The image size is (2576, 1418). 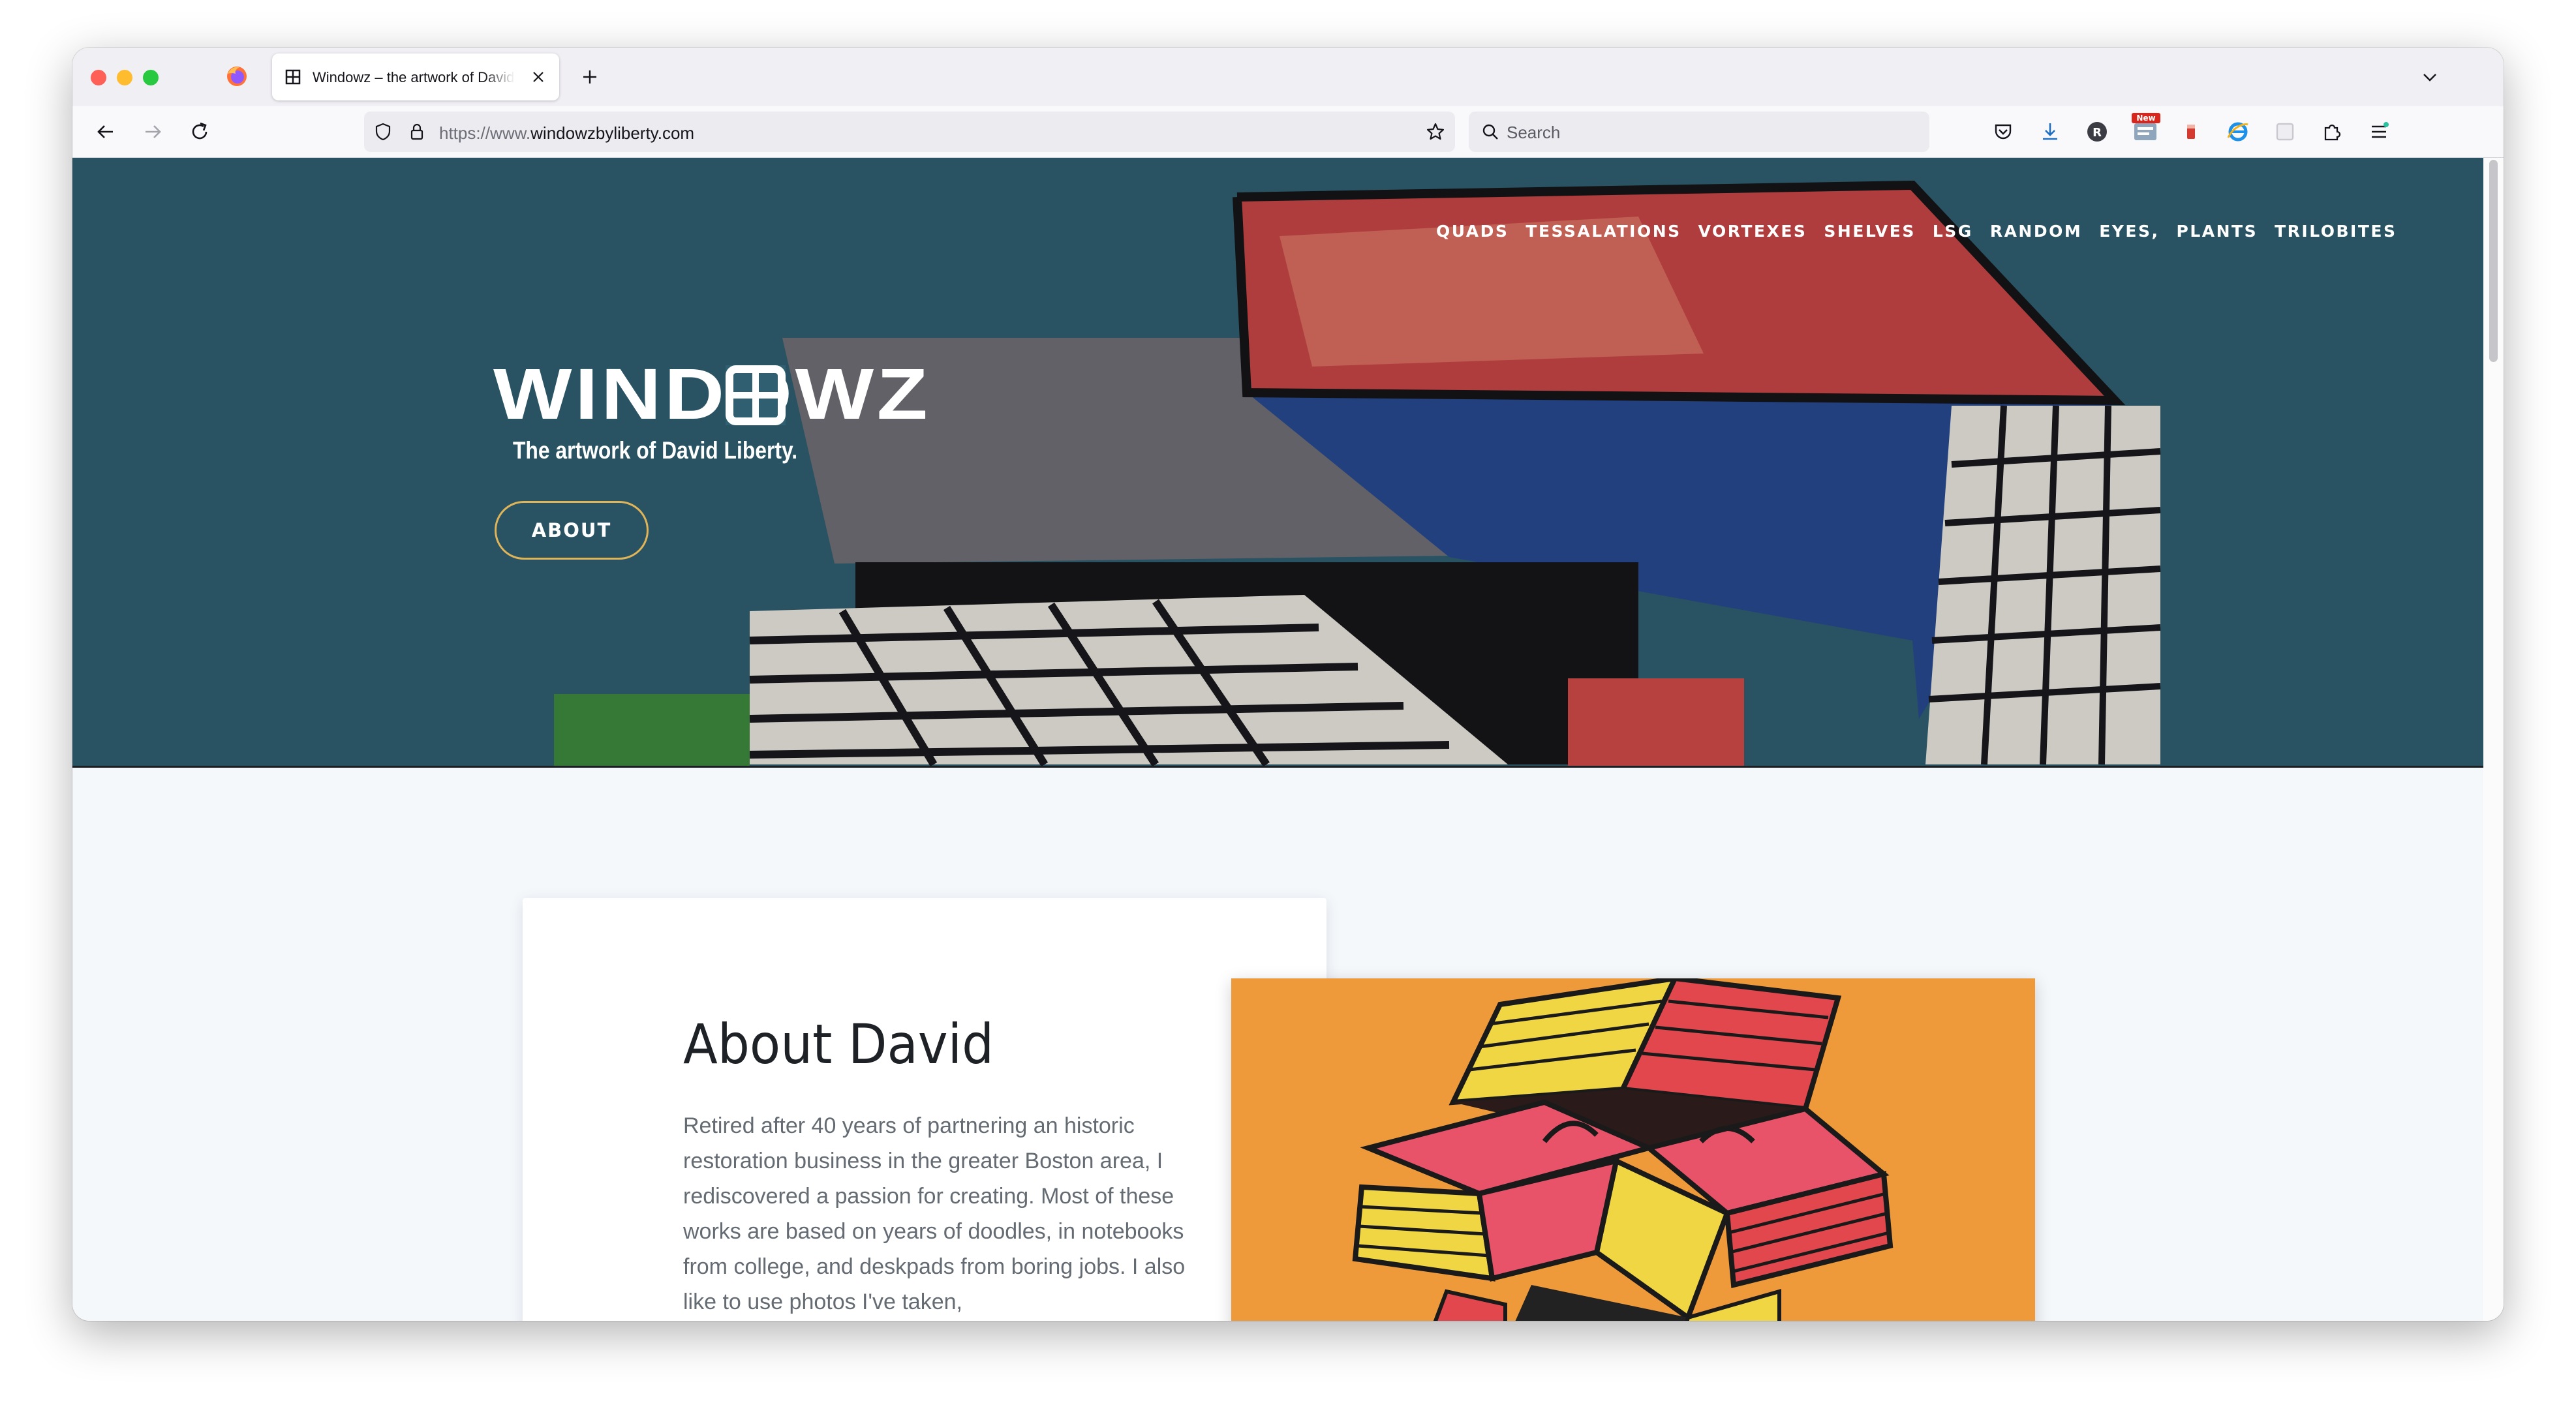 I want to click on nav-link-trilobites: TRILOBITES, so click(x=2336, y=231).